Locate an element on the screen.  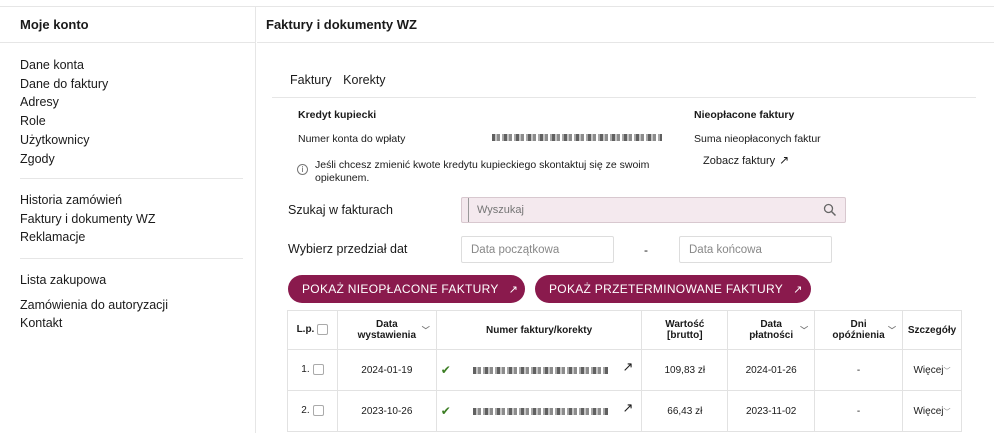
sidebar-item-zamowienia-do-autoryzacji: Zamówienia do autoryzacji is located at coordinates (94, 305).